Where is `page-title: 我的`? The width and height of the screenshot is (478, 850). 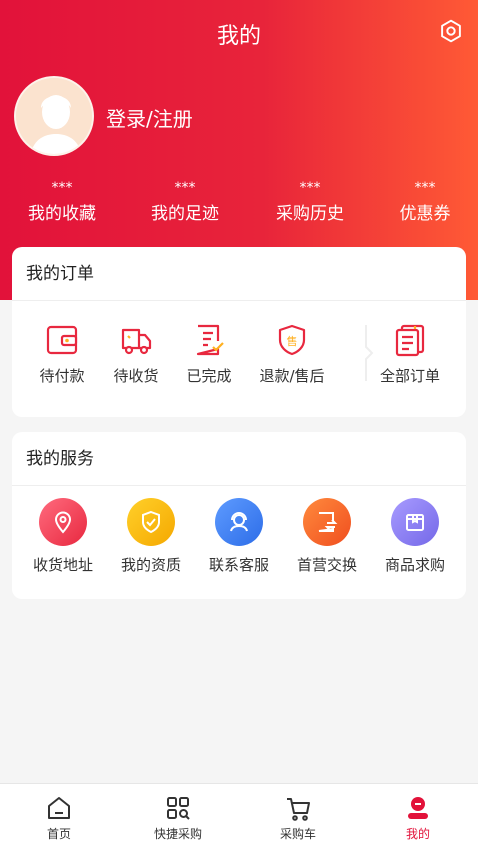 page-title: 我的 is located at coordinates (238, 36).